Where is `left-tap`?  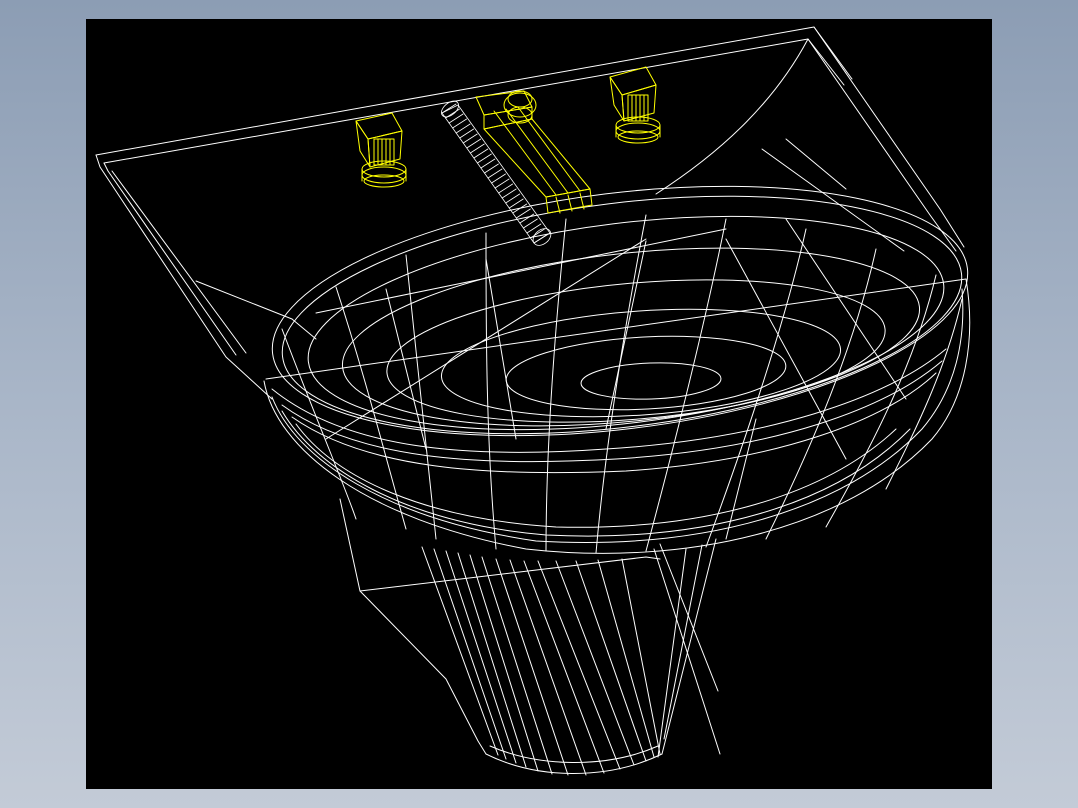
left-tap is located at coordinates (381, 150).